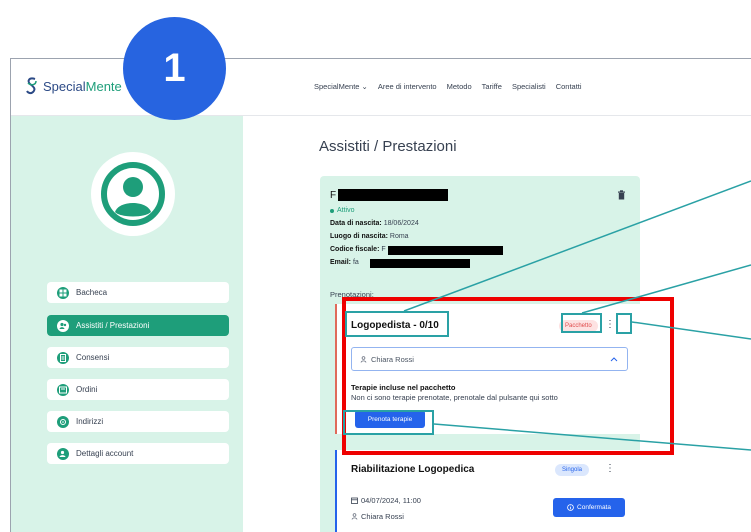 The height and width of the screenshot is (532, 751). I want to click on user-avatar-icon, so click(133, 194).